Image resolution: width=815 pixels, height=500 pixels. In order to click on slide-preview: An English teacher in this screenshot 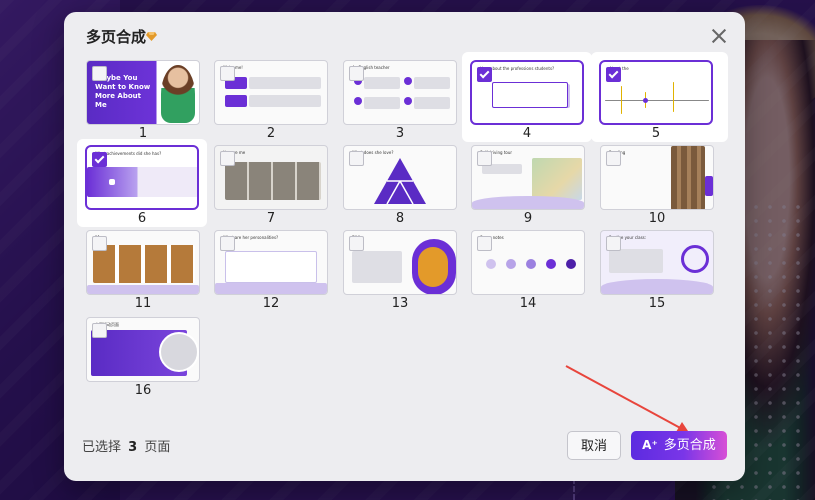, I will do `click(400, 92)`.